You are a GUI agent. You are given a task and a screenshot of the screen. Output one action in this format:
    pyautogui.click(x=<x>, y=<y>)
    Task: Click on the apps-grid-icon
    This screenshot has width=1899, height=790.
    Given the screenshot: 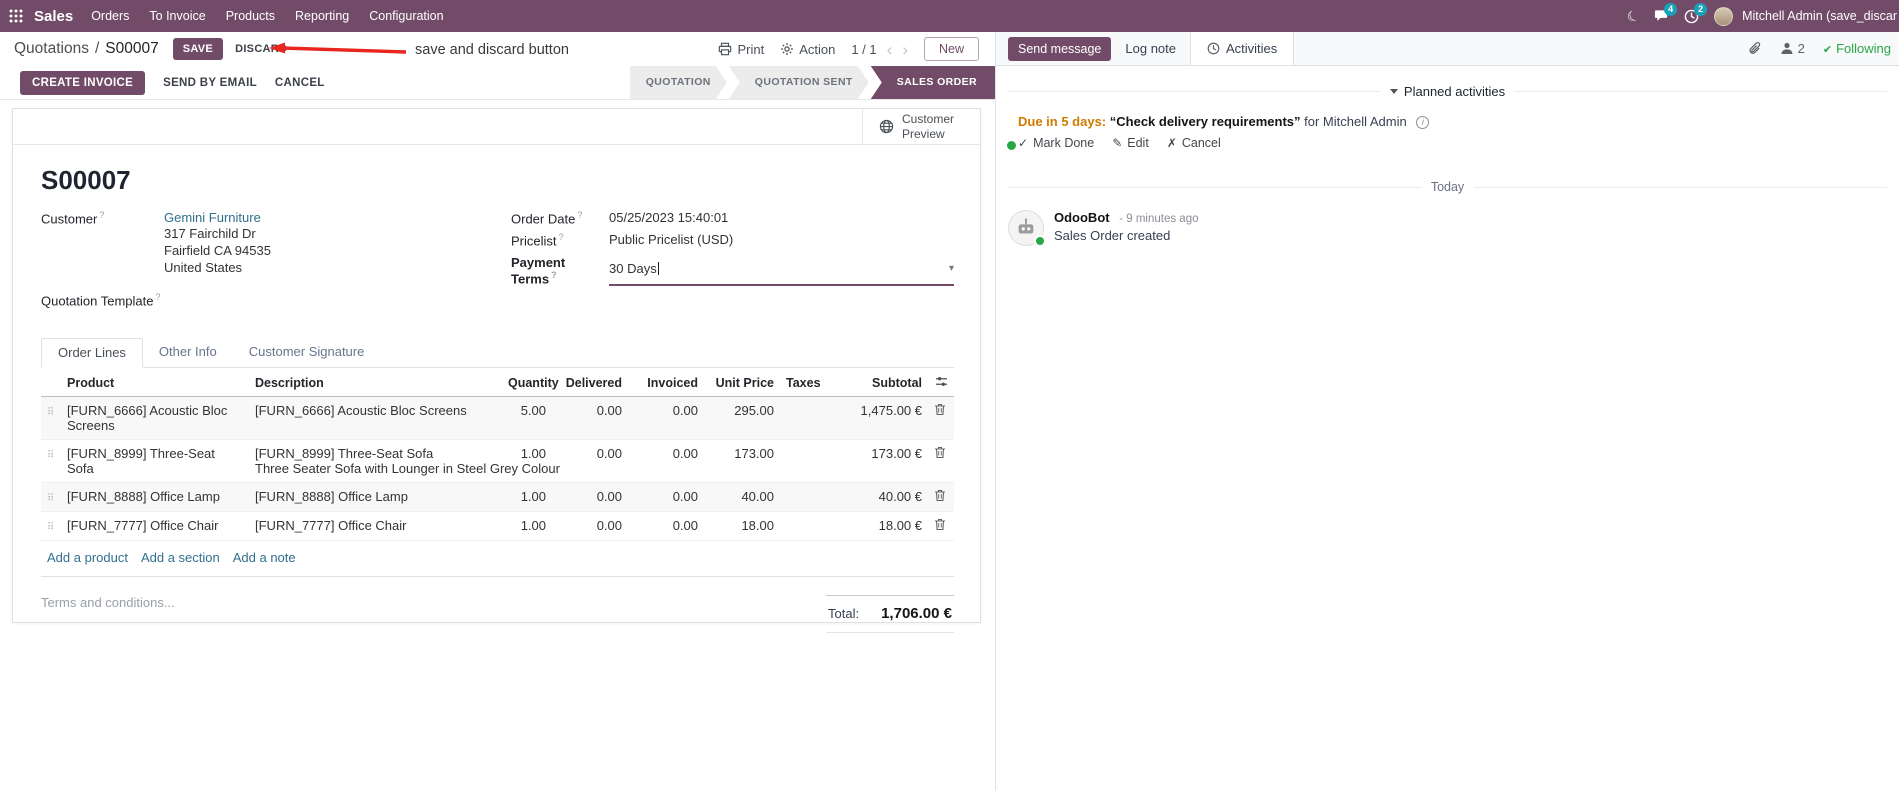 What is the action you would take?
    pyautogui.click(x=16, y=16)
    